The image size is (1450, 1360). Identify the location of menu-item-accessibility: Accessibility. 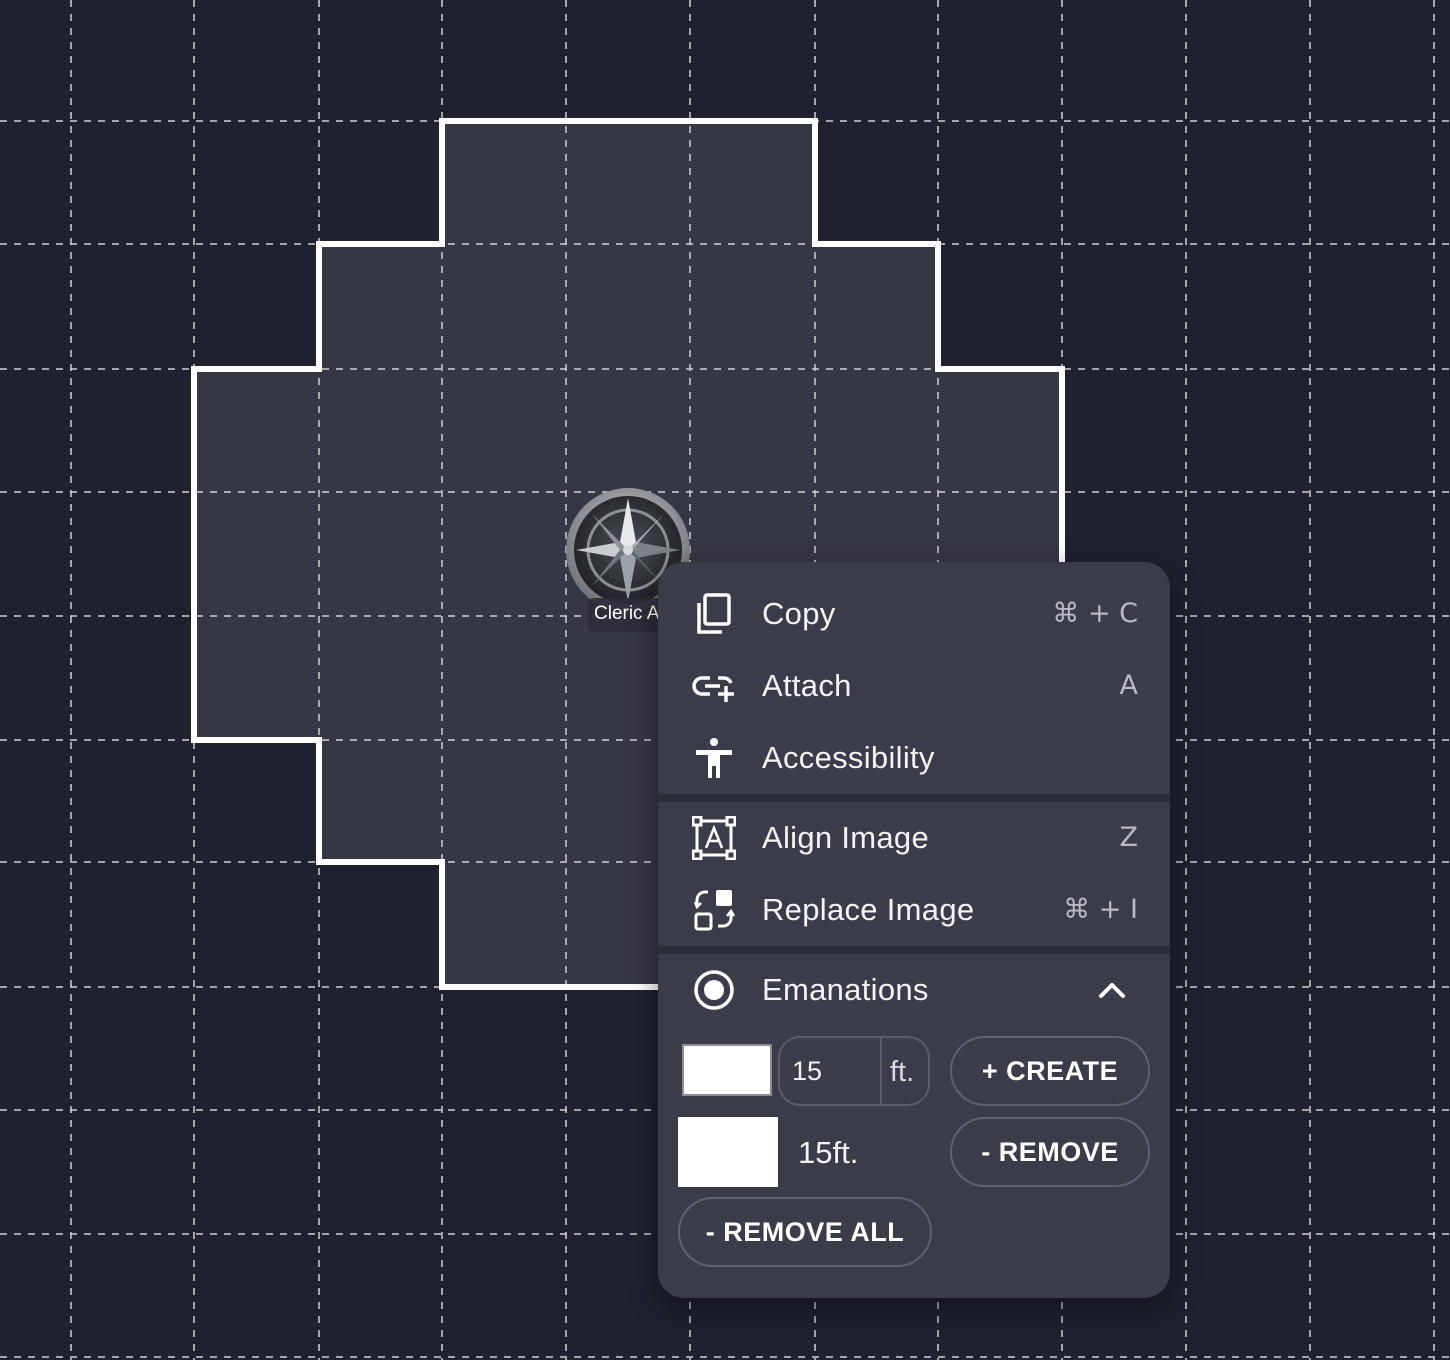
(914, 758).